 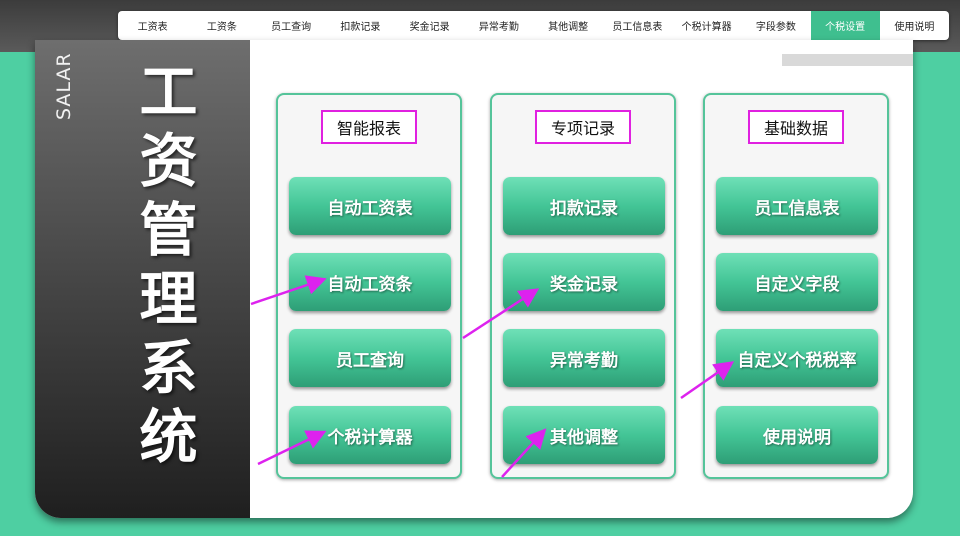 I want to click on nav-item-abnormal-attendance: 异常考勤, so click(x=498, y=25).